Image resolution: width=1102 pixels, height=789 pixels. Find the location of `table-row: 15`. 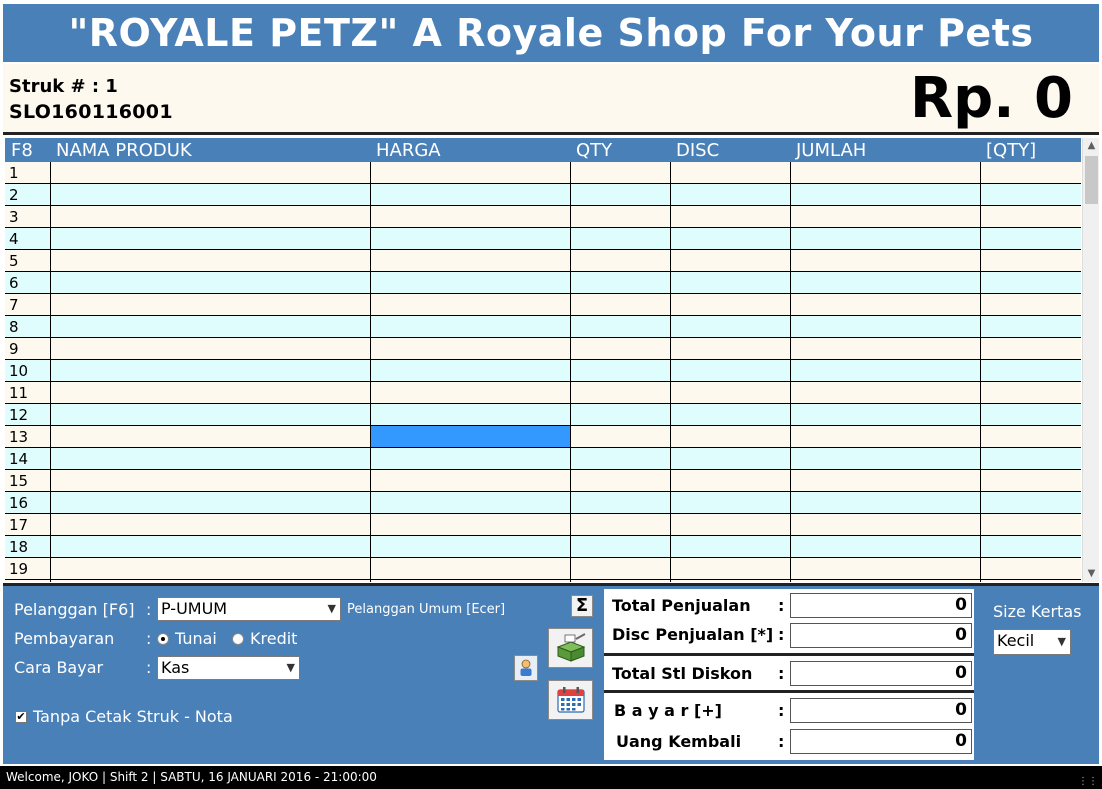

table-row: 15 is located at coordinates (543, 481).